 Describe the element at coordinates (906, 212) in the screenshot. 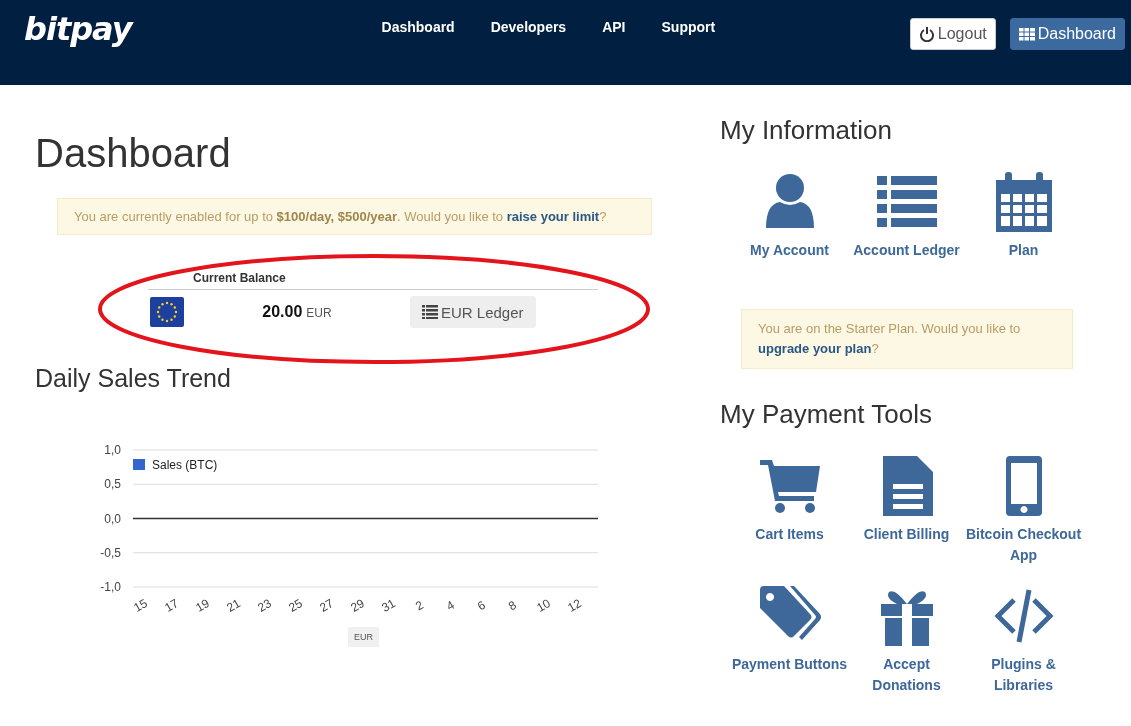

I see `tool-link: Account Ledger` at that location.